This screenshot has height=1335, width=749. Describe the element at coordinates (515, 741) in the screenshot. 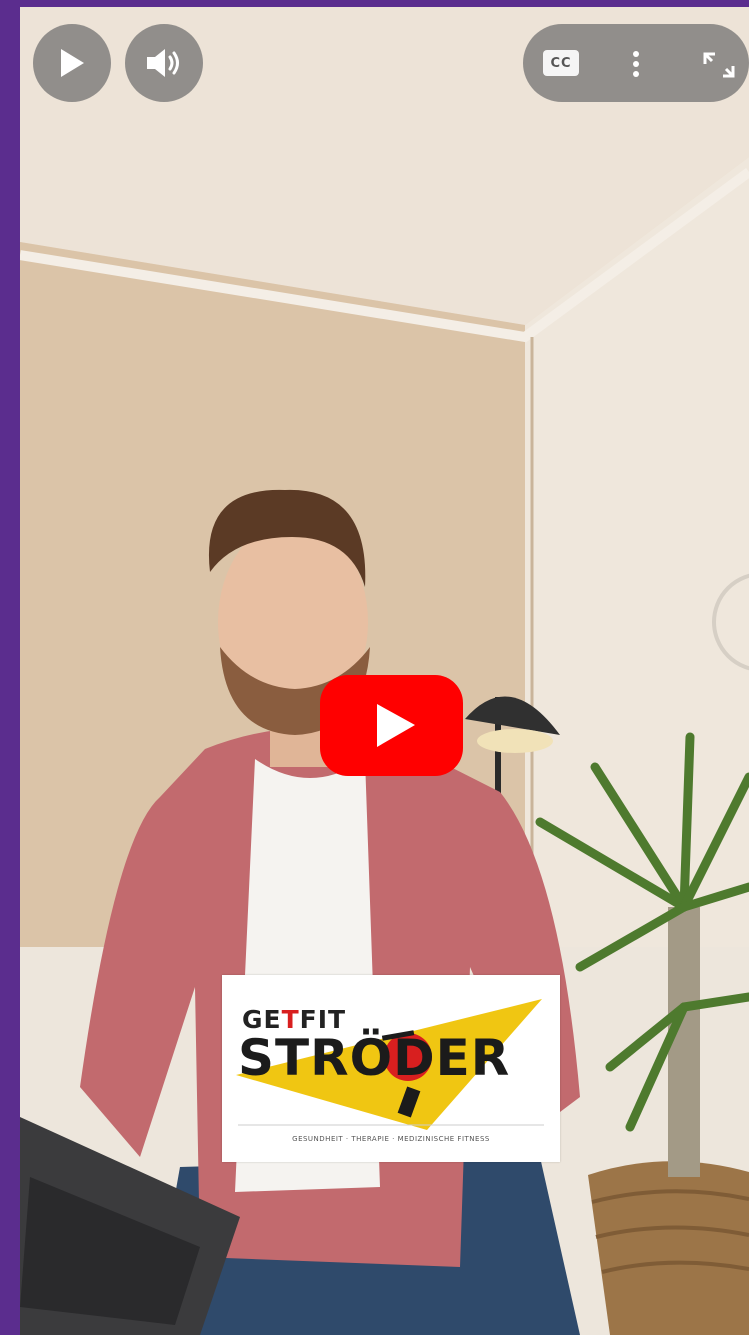

I see `lamp-bulb` at that location.